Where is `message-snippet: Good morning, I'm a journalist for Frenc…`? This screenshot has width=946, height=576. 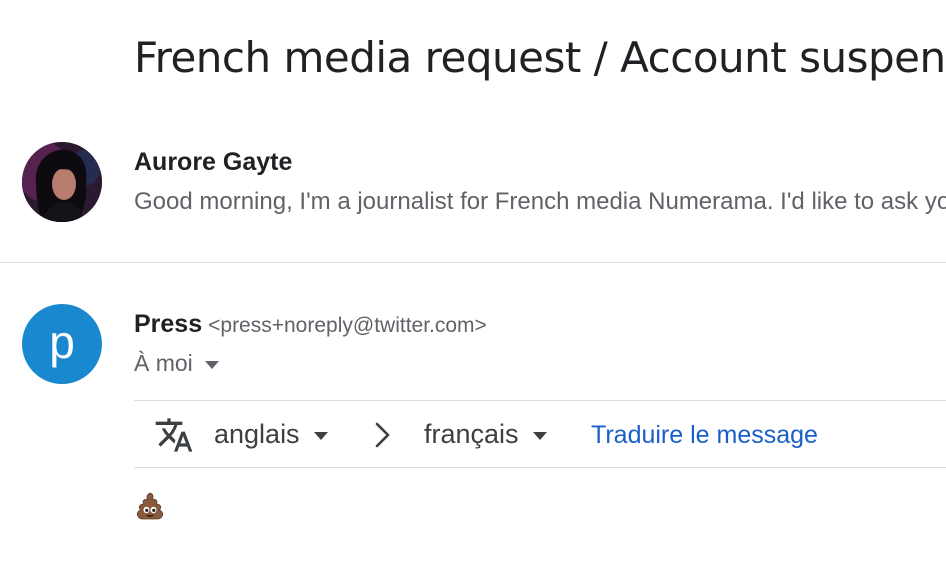 message-snippet: Good morning, I'm a journalist for Frenc… is located at coordinates (540, 202).